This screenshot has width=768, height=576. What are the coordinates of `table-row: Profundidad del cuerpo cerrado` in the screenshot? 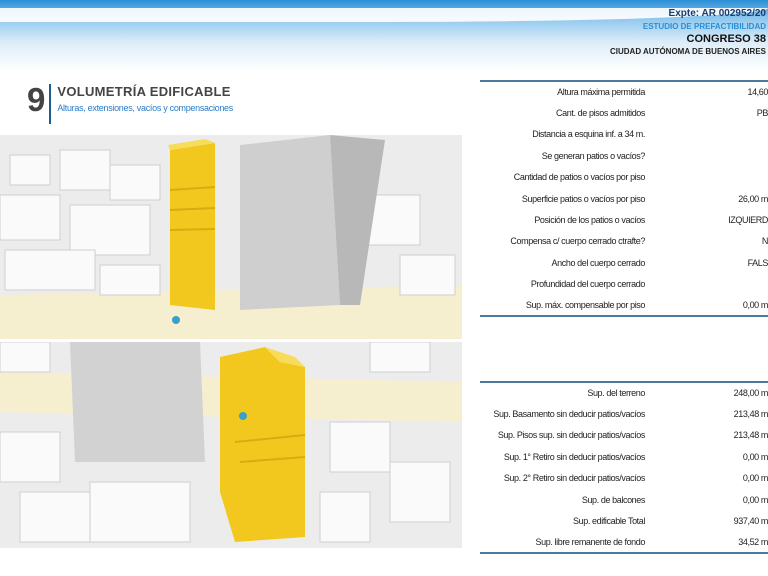 It's located at (624, 284).